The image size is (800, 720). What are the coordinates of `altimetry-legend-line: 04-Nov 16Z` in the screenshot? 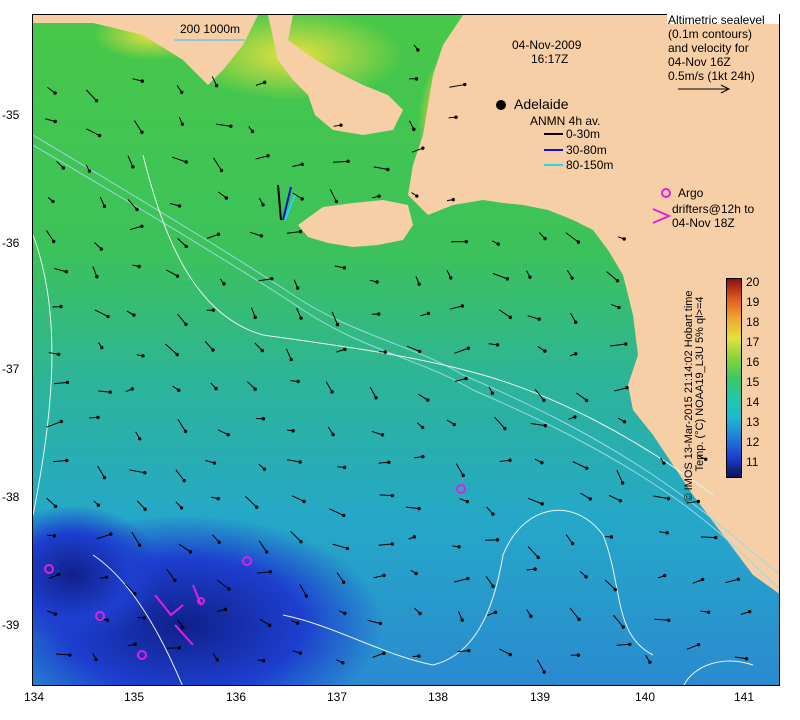 It's located at (699, 62).